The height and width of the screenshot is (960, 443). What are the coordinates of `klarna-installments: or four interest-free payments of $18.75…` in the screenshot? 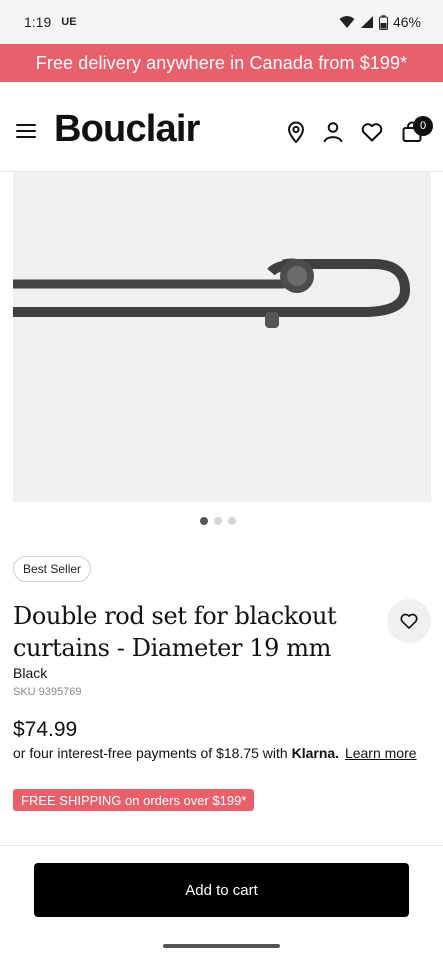 It's located at (215, 753).